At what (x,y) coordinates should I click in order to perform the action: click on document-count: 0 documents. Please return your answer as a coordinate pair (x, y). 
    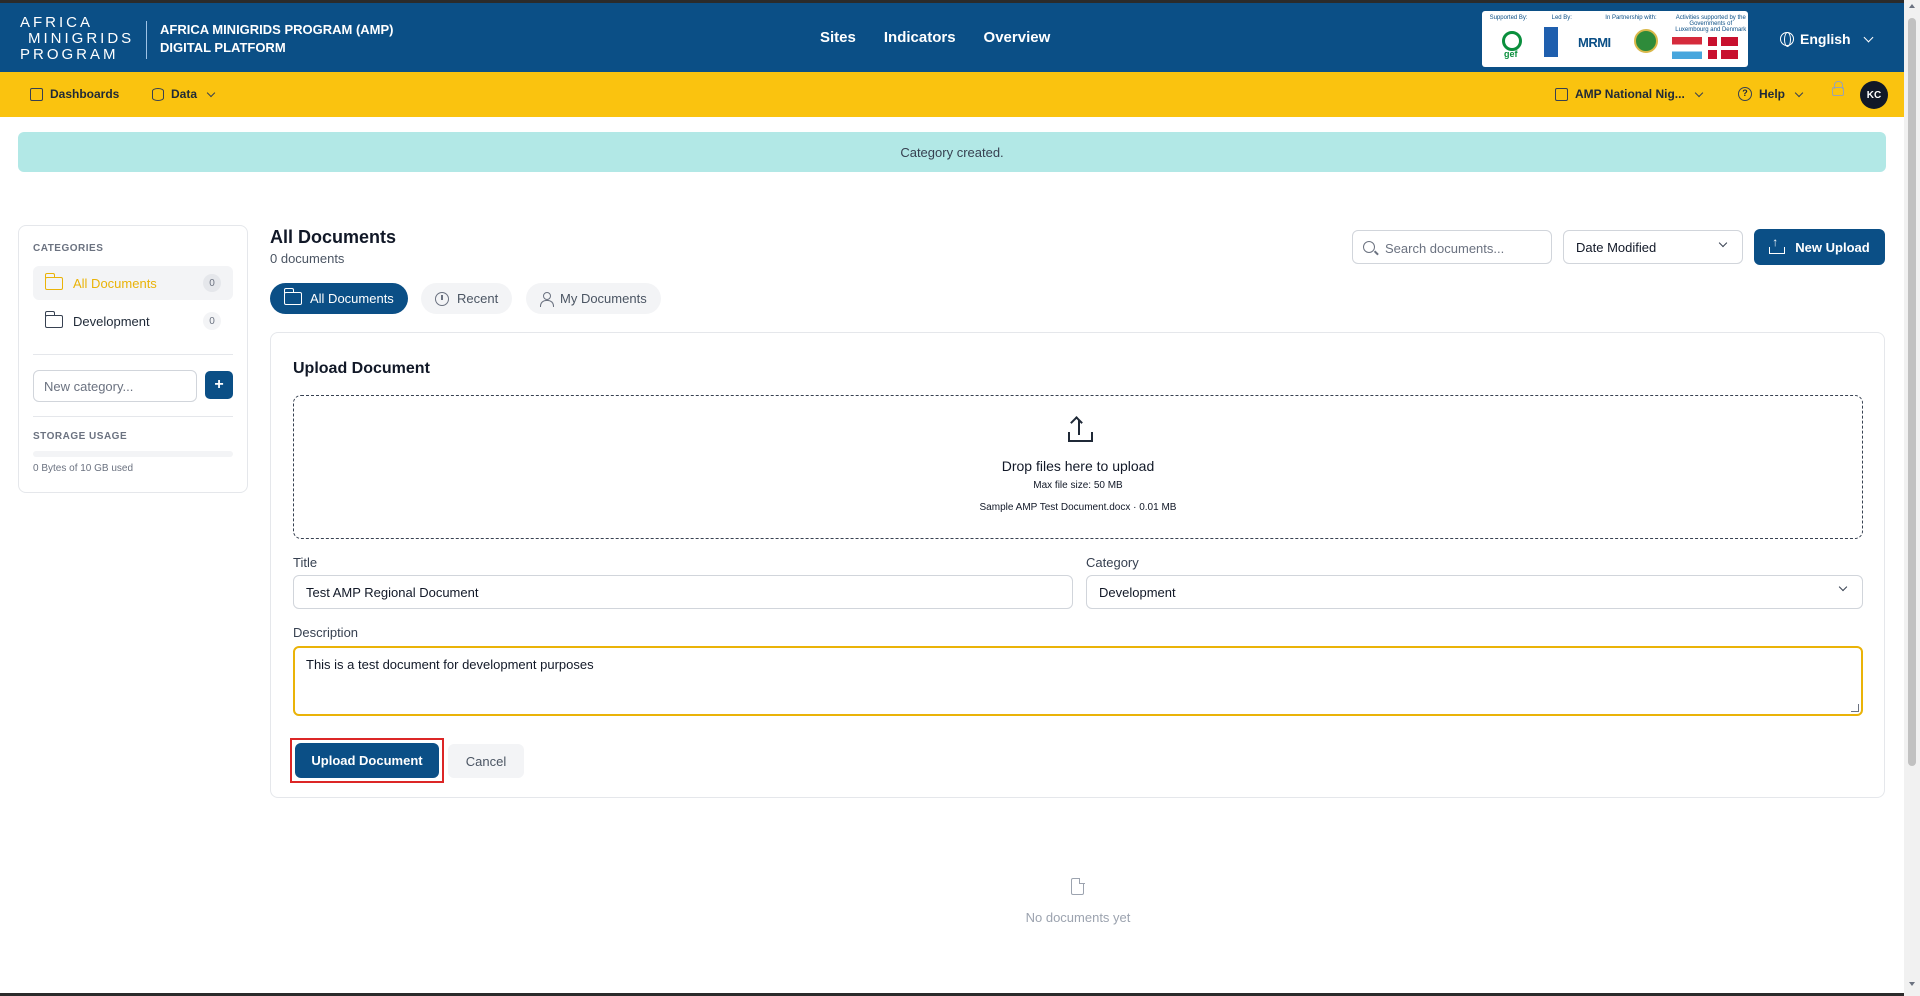
    Looking at the image, I should click on (307, 258).